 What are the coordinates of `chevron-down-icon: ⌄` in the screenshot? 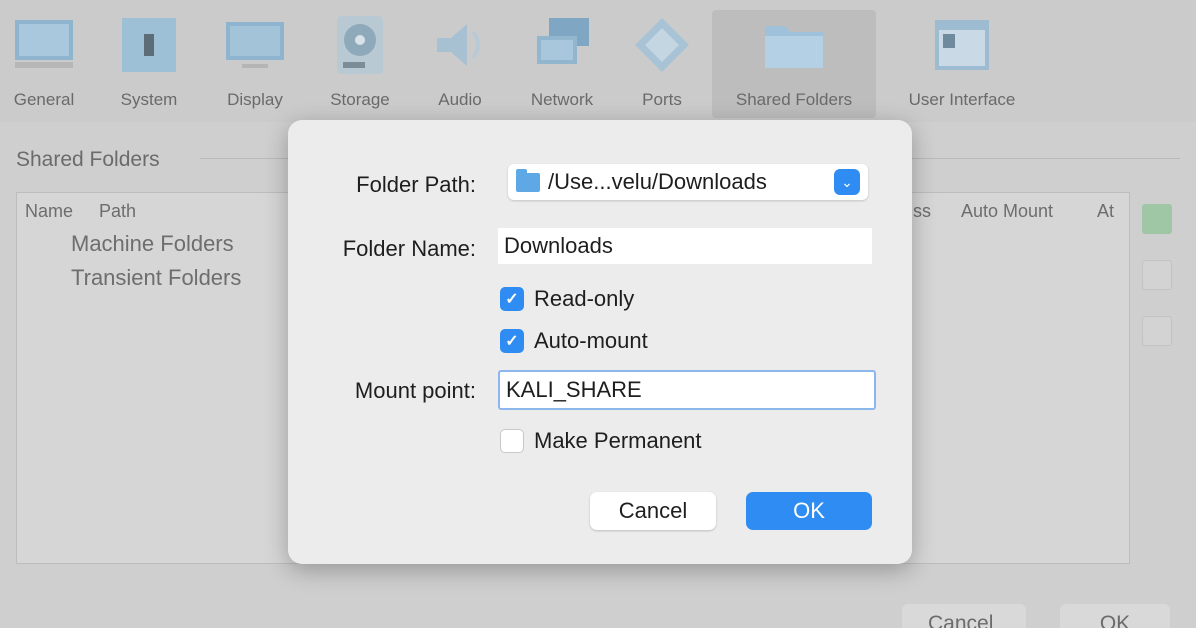 It's located at (847, 182).